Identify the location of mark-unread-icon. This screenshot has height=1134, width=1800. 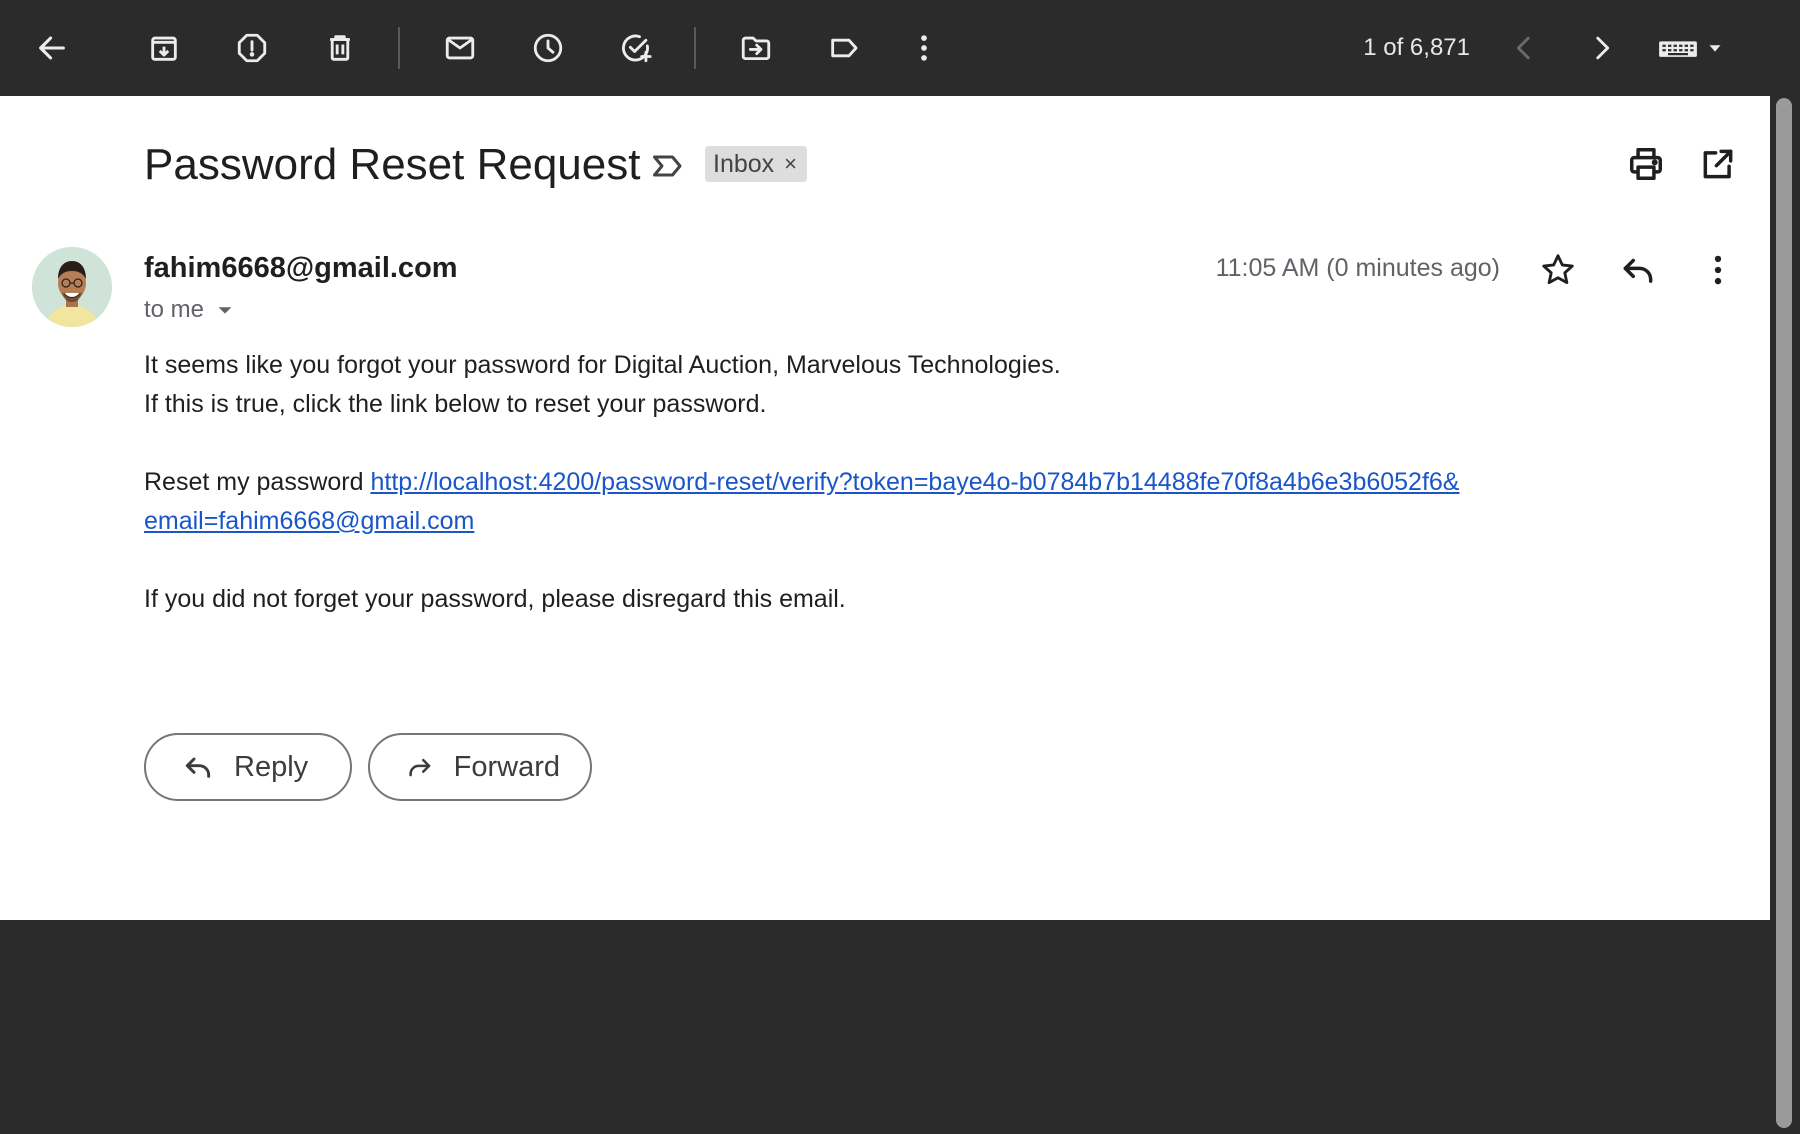
(460, 48).